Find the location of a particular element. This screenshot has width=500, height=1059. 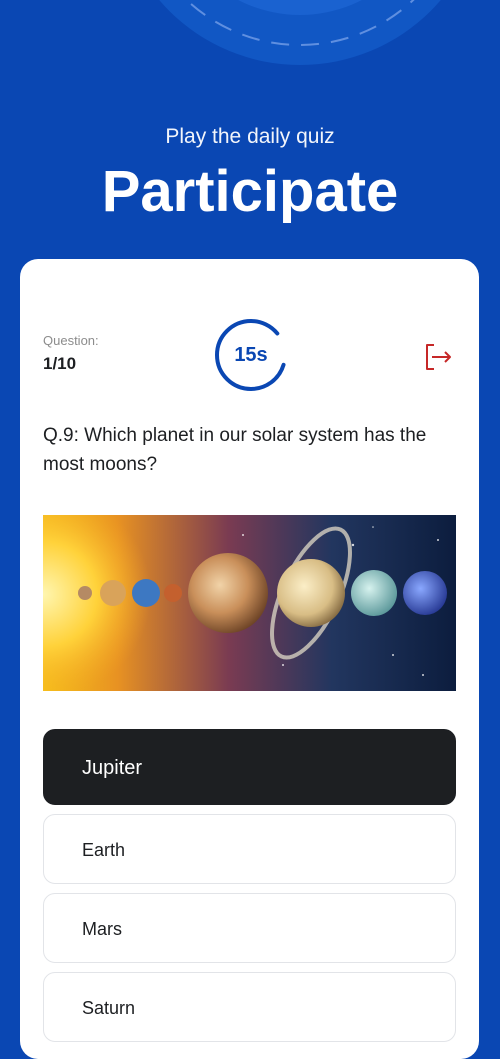

question-progress-value: 1/10 is located at coordinates (60, 363).